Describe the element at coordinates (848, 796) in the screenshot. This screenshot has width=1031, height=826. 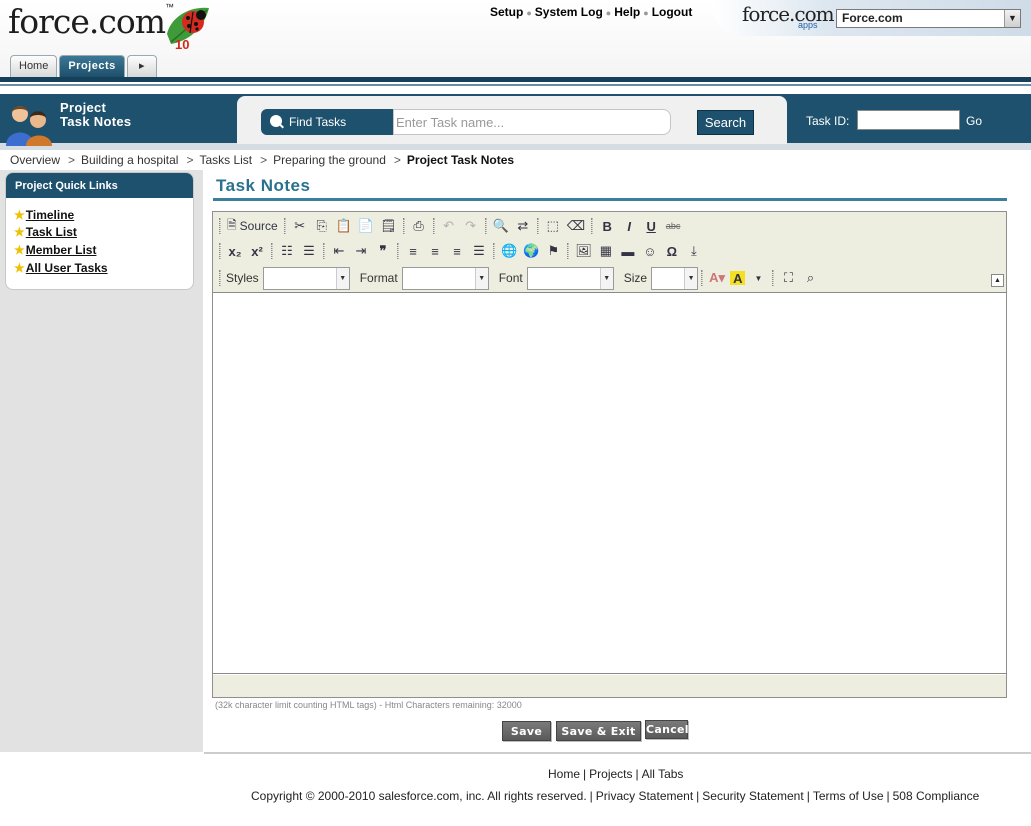
I see `terms-link: Terms of Use` at that location.